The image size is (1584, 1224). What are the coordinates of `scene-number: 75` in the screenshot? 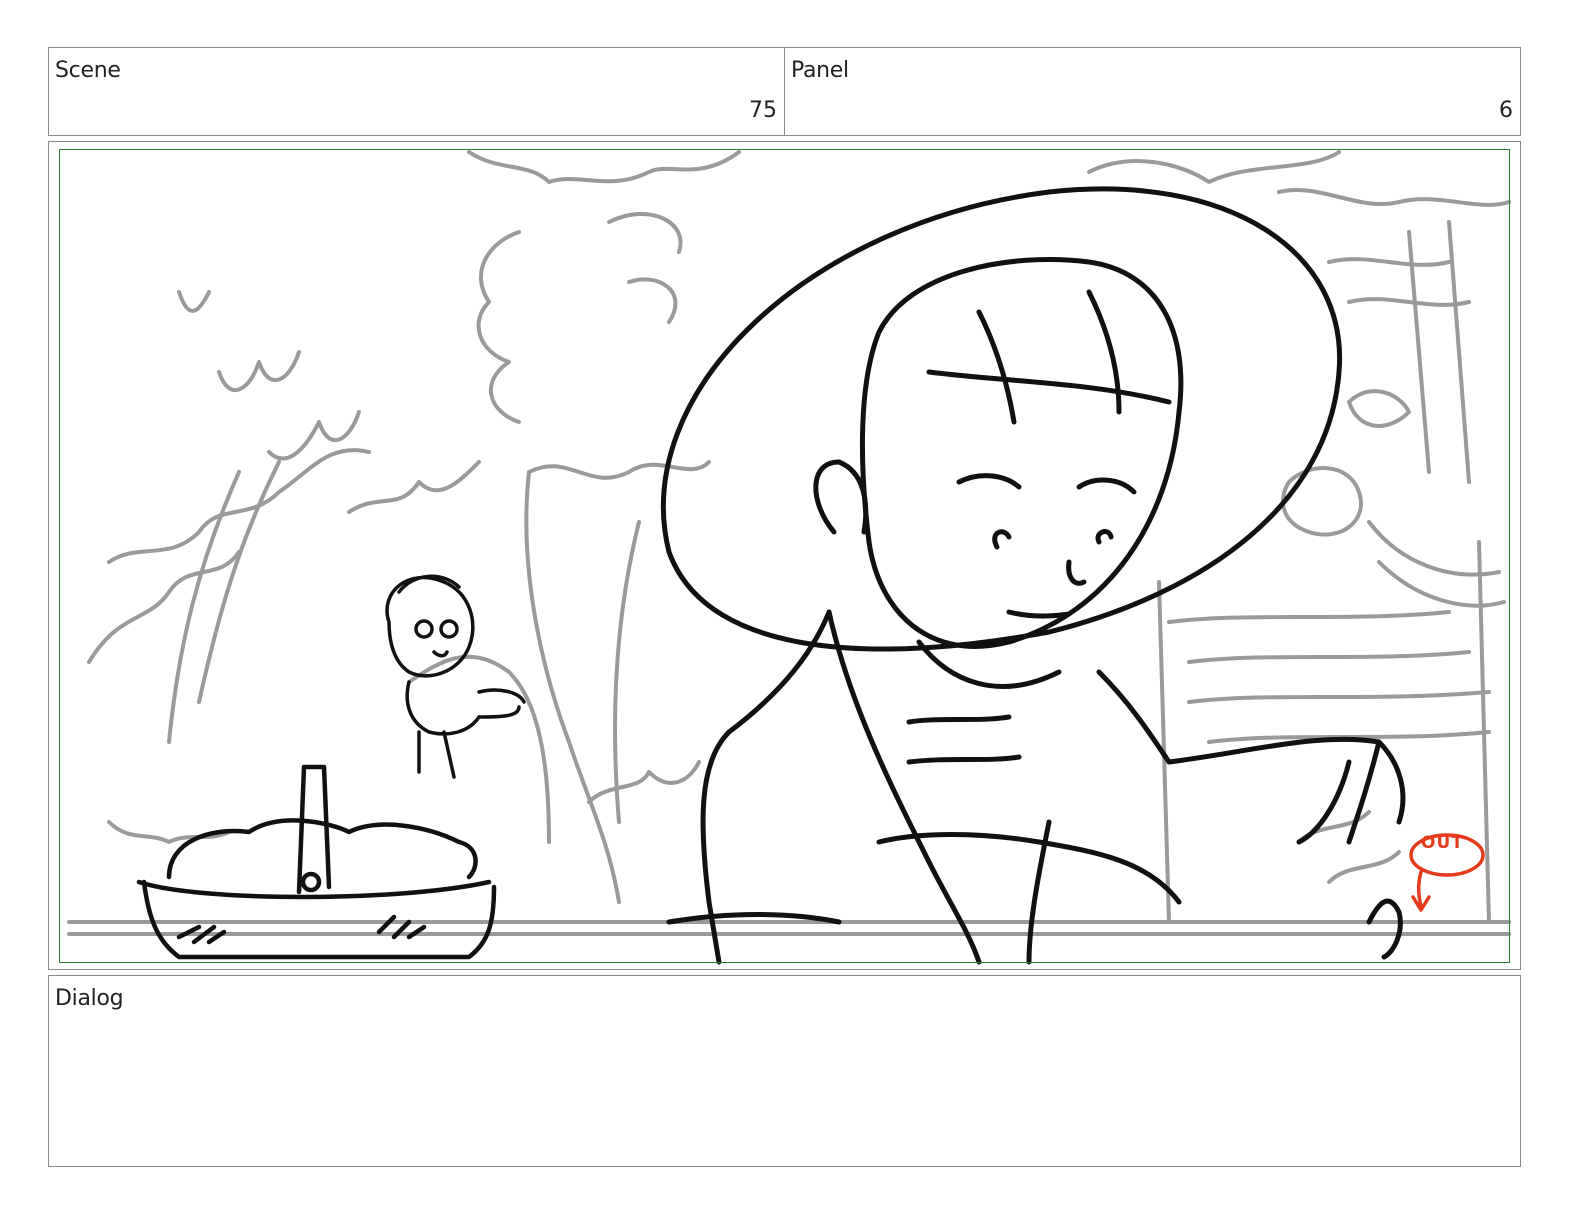 It's located at (763, 110).